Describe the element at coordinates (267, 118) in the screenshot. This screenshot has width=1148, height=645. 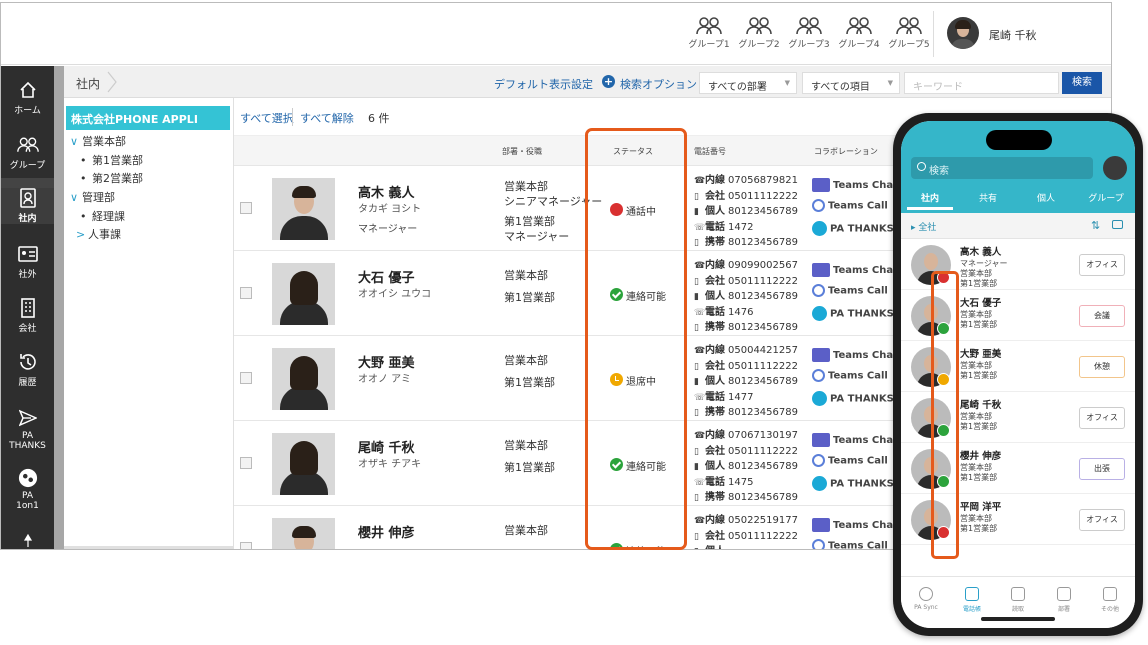
I see `select-all-link: すべて選択` at that location.